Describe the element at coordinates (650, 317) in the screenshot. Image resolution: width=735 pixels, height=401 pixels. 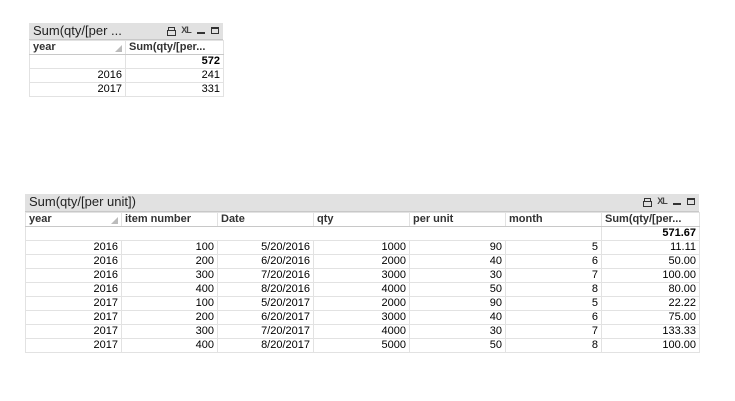
I see `cell-sum: 75.00` at that location.